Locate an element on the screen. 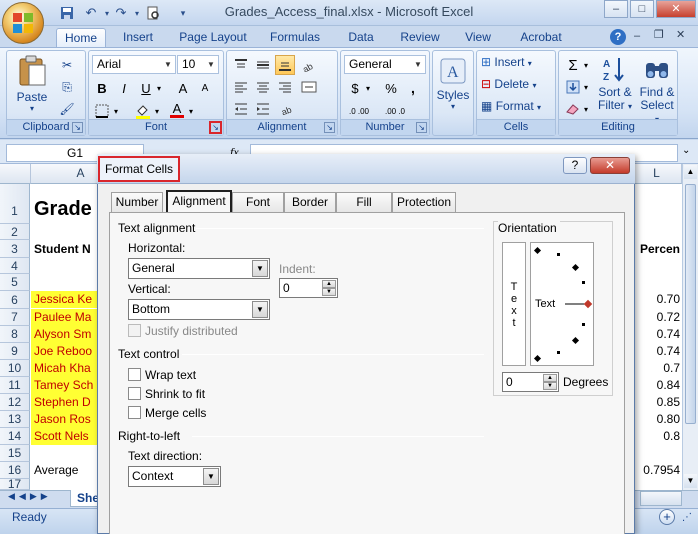  autosum-dropdown-icon: ▾ is located at coordinates (586, 65).